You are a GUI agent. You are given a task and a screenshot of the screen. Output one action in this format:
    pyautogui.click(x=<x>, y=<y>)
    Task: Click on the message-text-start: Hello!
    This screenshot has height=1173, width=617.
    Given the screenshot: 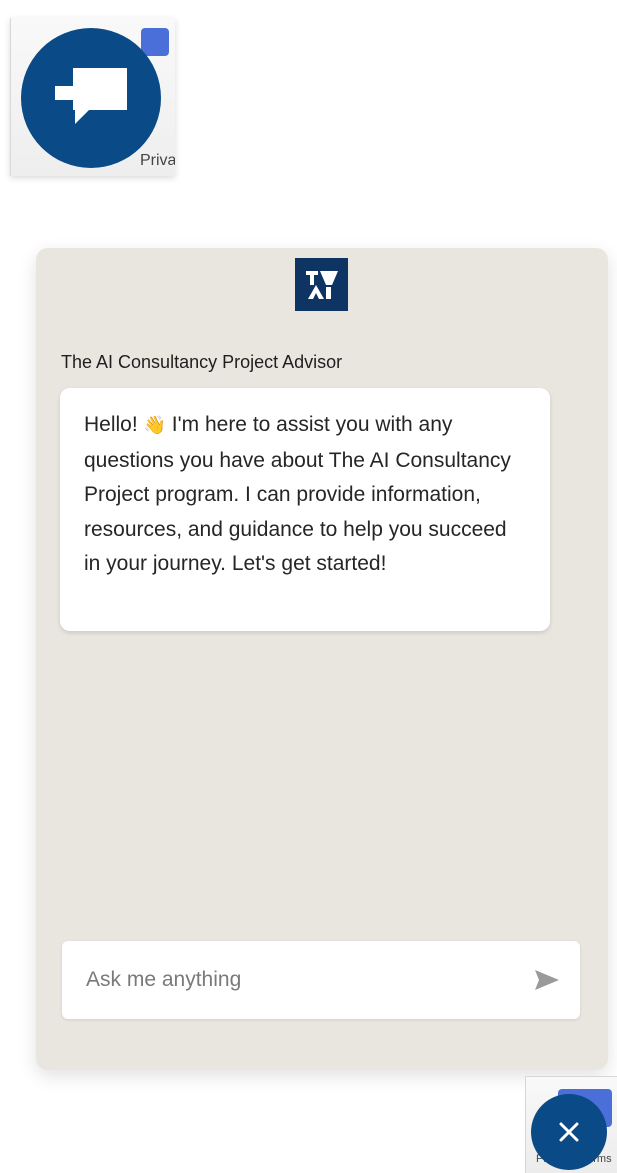 What is the action you would take?
    pyautogui.click(x=114, y=424)
    